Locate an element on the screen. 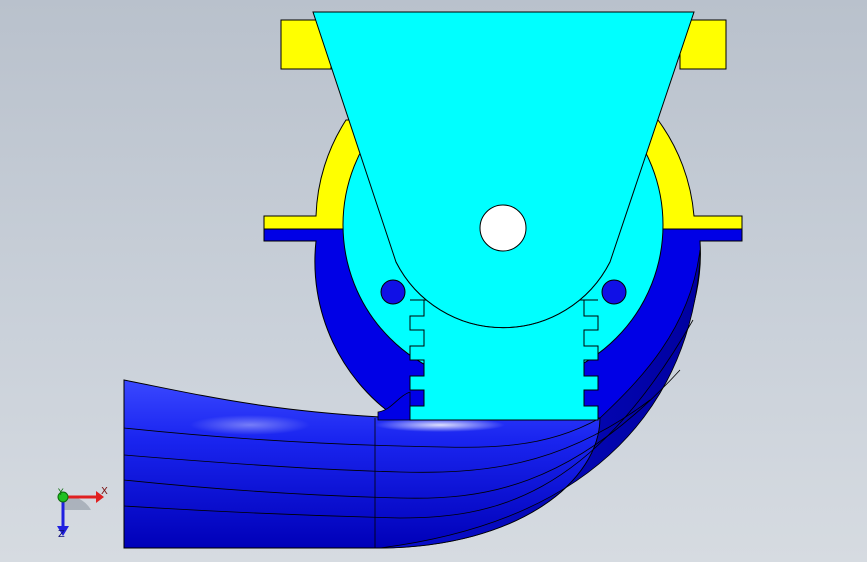  ball-left is located at coordinates (393, 292).